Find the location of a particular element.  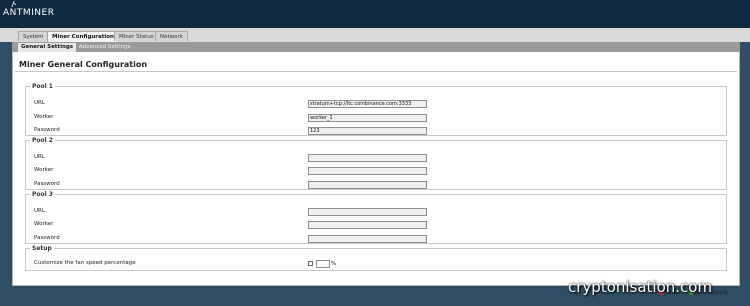

percent-sign: % is located at coordinates (334, 264).